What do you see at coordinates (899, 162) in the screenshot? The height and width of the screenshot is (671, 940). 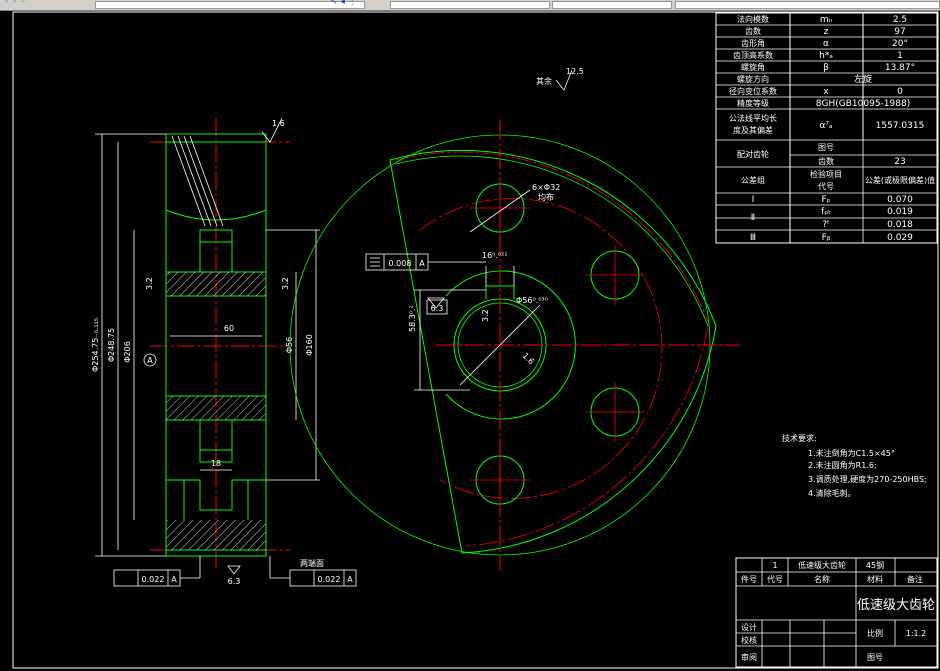 I see `mating-teeth-value: 23` at bounding box center [899, 162].